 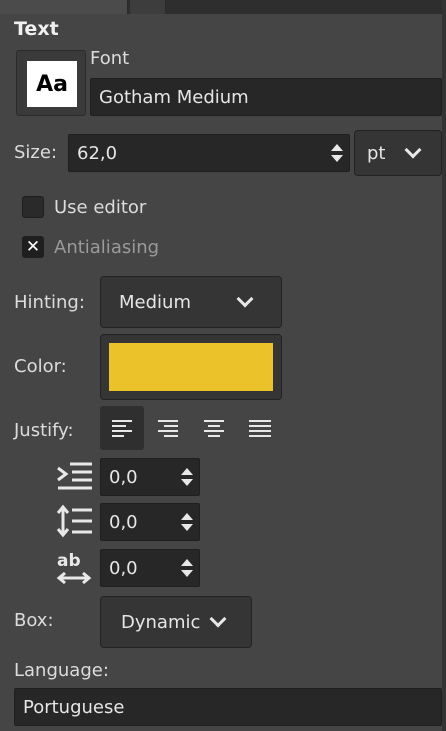 I want to click on use-editor-checkbox, so click(x=33, y=207).